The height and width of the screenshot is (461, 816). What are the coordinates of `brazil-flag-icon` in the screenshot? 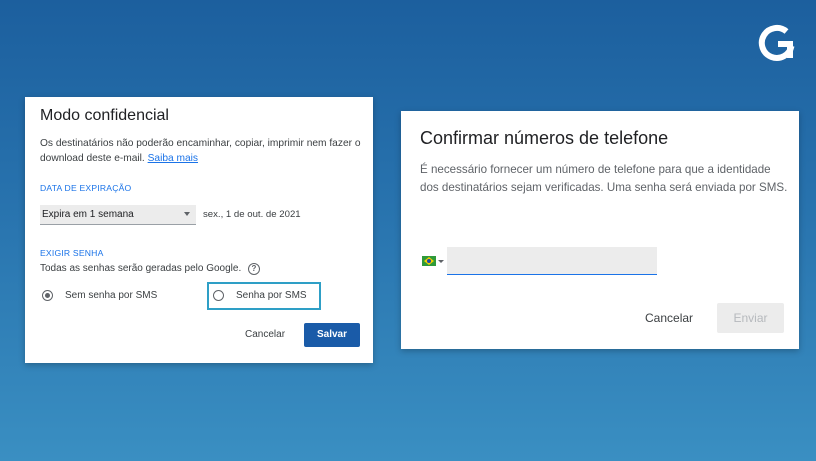 It's located at (429, 261).